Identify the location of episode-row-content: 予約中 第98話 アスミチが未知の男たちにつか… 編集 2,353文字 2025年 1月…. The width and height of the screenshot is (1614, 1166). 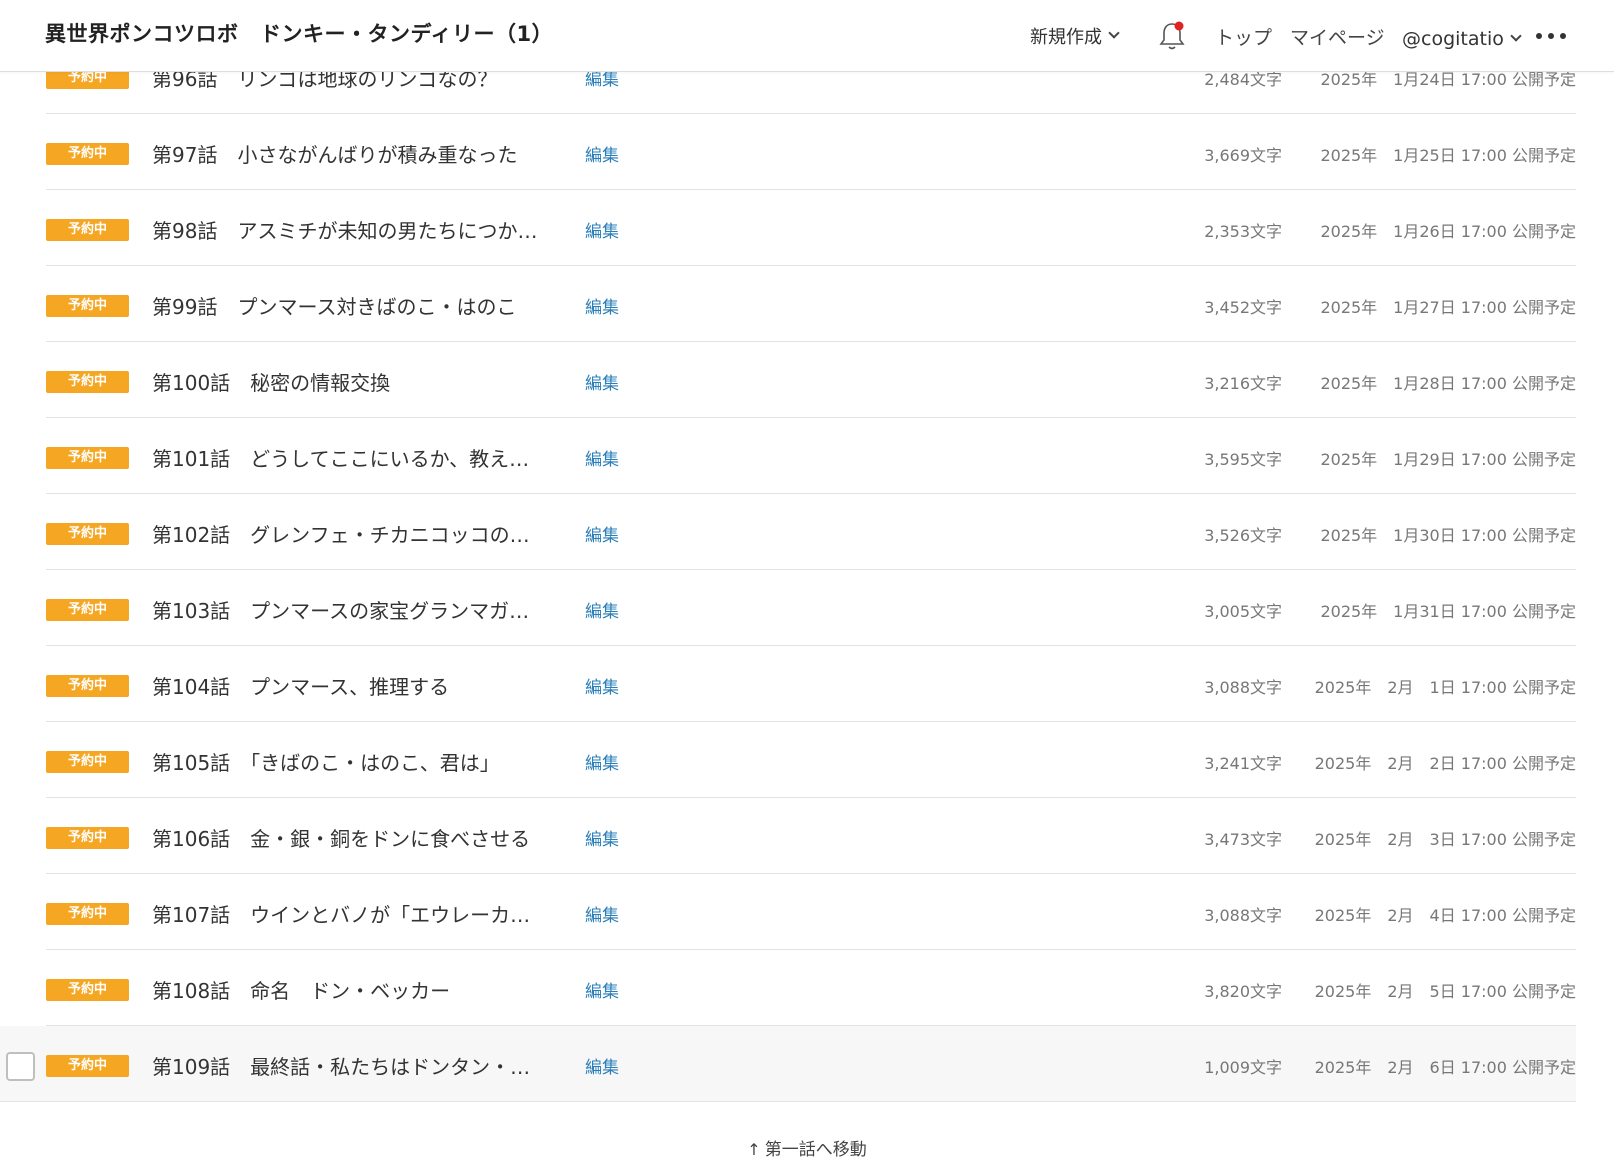
(811, 228).